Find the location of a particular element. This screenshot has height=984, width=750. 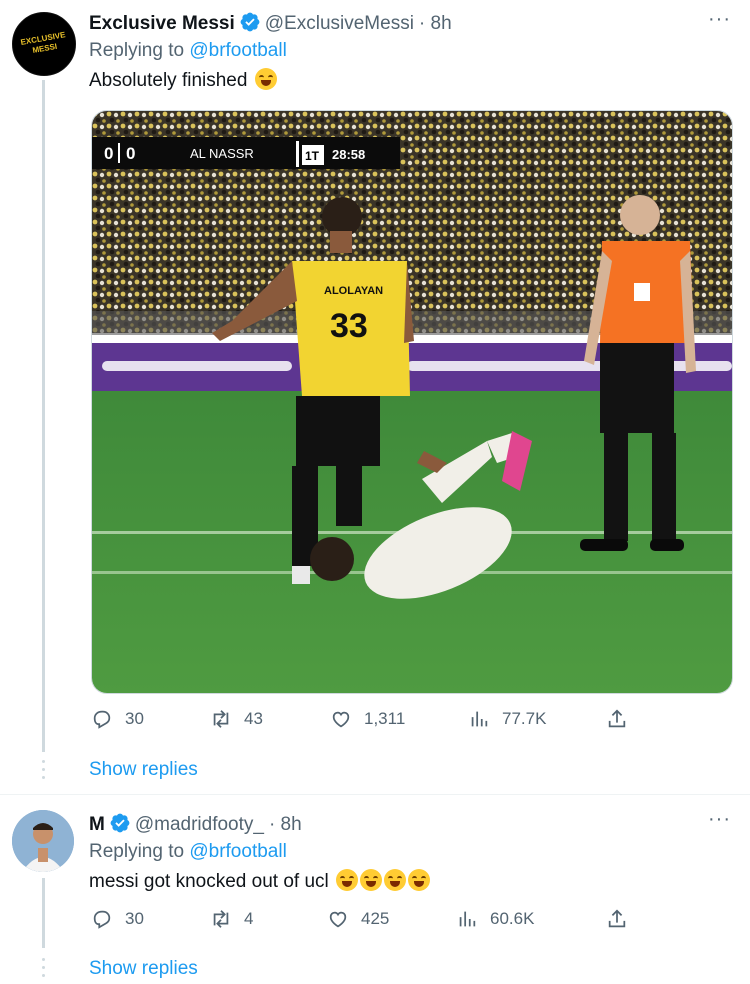

retweet-button: 43 is located at coordinates (236, 719).